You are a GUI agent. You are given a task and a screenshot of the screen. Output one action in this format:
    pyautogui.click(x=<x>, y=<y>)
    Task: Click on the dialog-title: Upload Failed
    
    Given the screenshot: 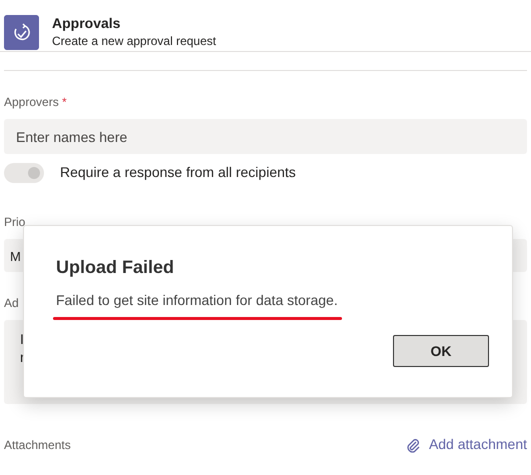 What is the action you would take?
    pyautogui.click(x=116, y=267)
    